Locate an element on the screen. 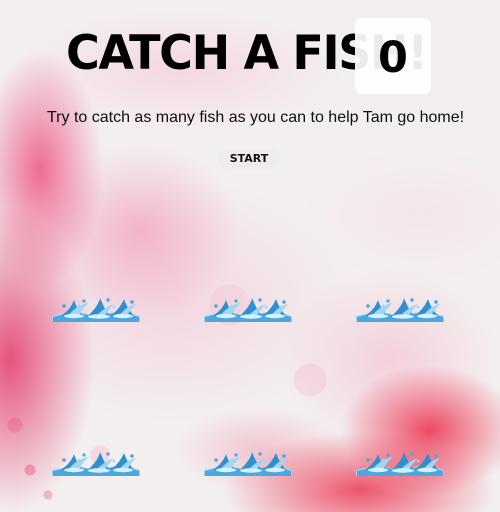  start-button: START is located at coordinates (249, 159).